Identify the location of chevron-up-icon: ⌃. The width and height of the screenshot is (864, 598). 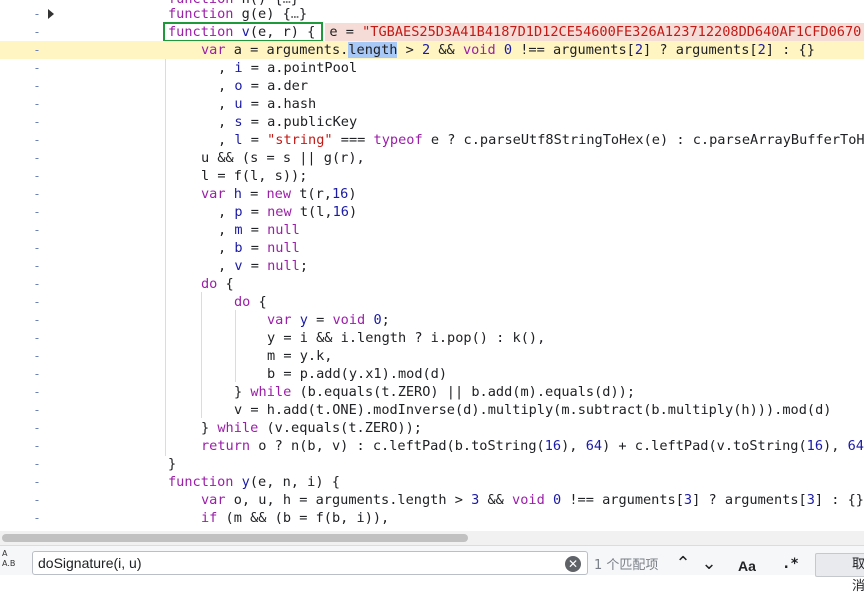
(683, 563).